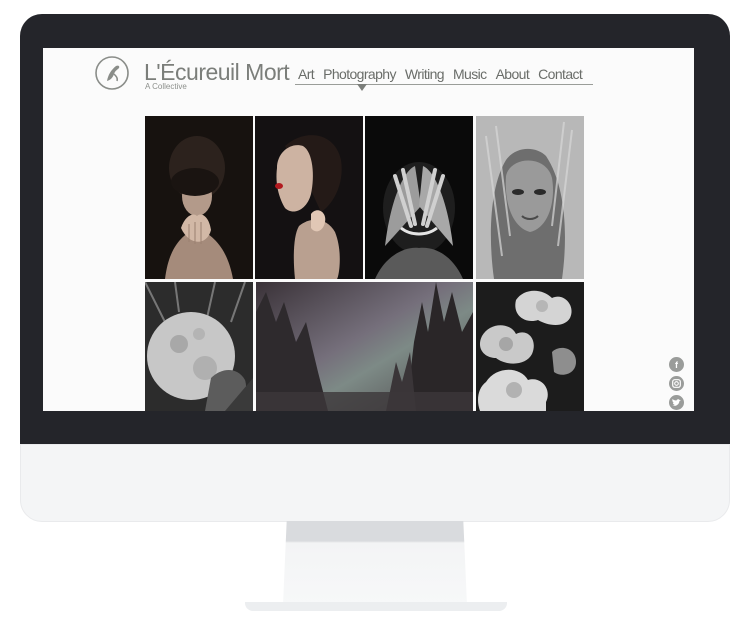 The image size is (743, 623). I want to click on nav-item-music: Music, so click(470, 74).